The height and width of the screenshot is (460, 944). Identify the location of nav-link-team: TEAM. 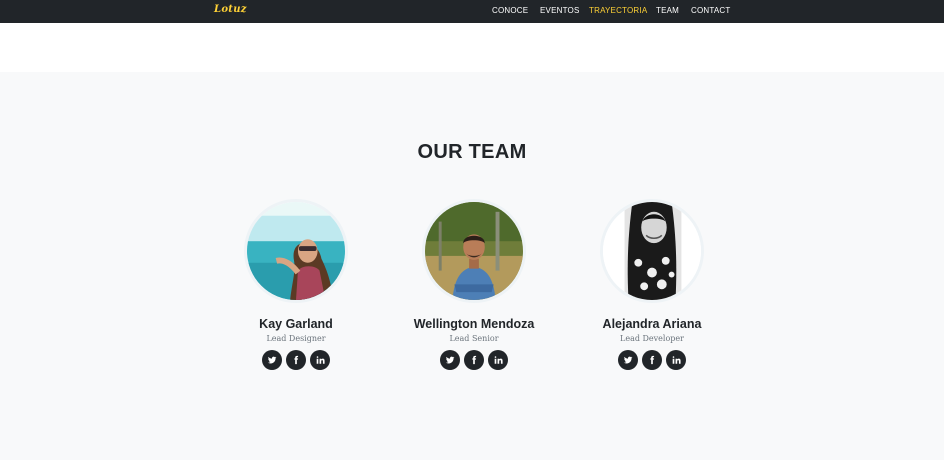
(667, 10).